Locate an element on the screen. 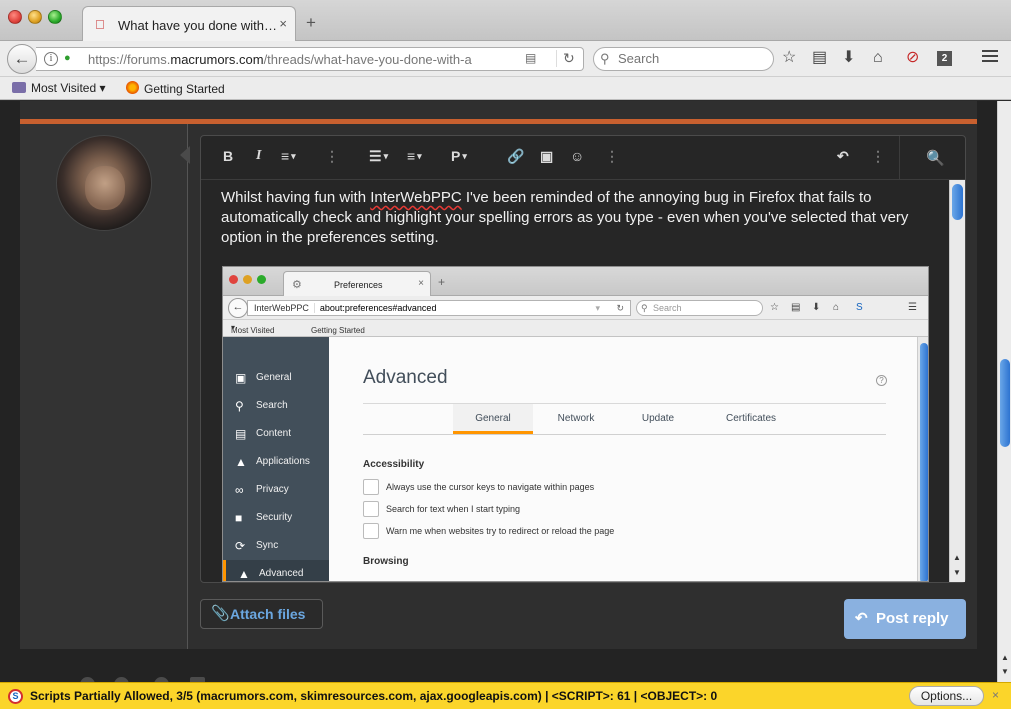  shot-tab-general: General is located at coordinates (493, 419).